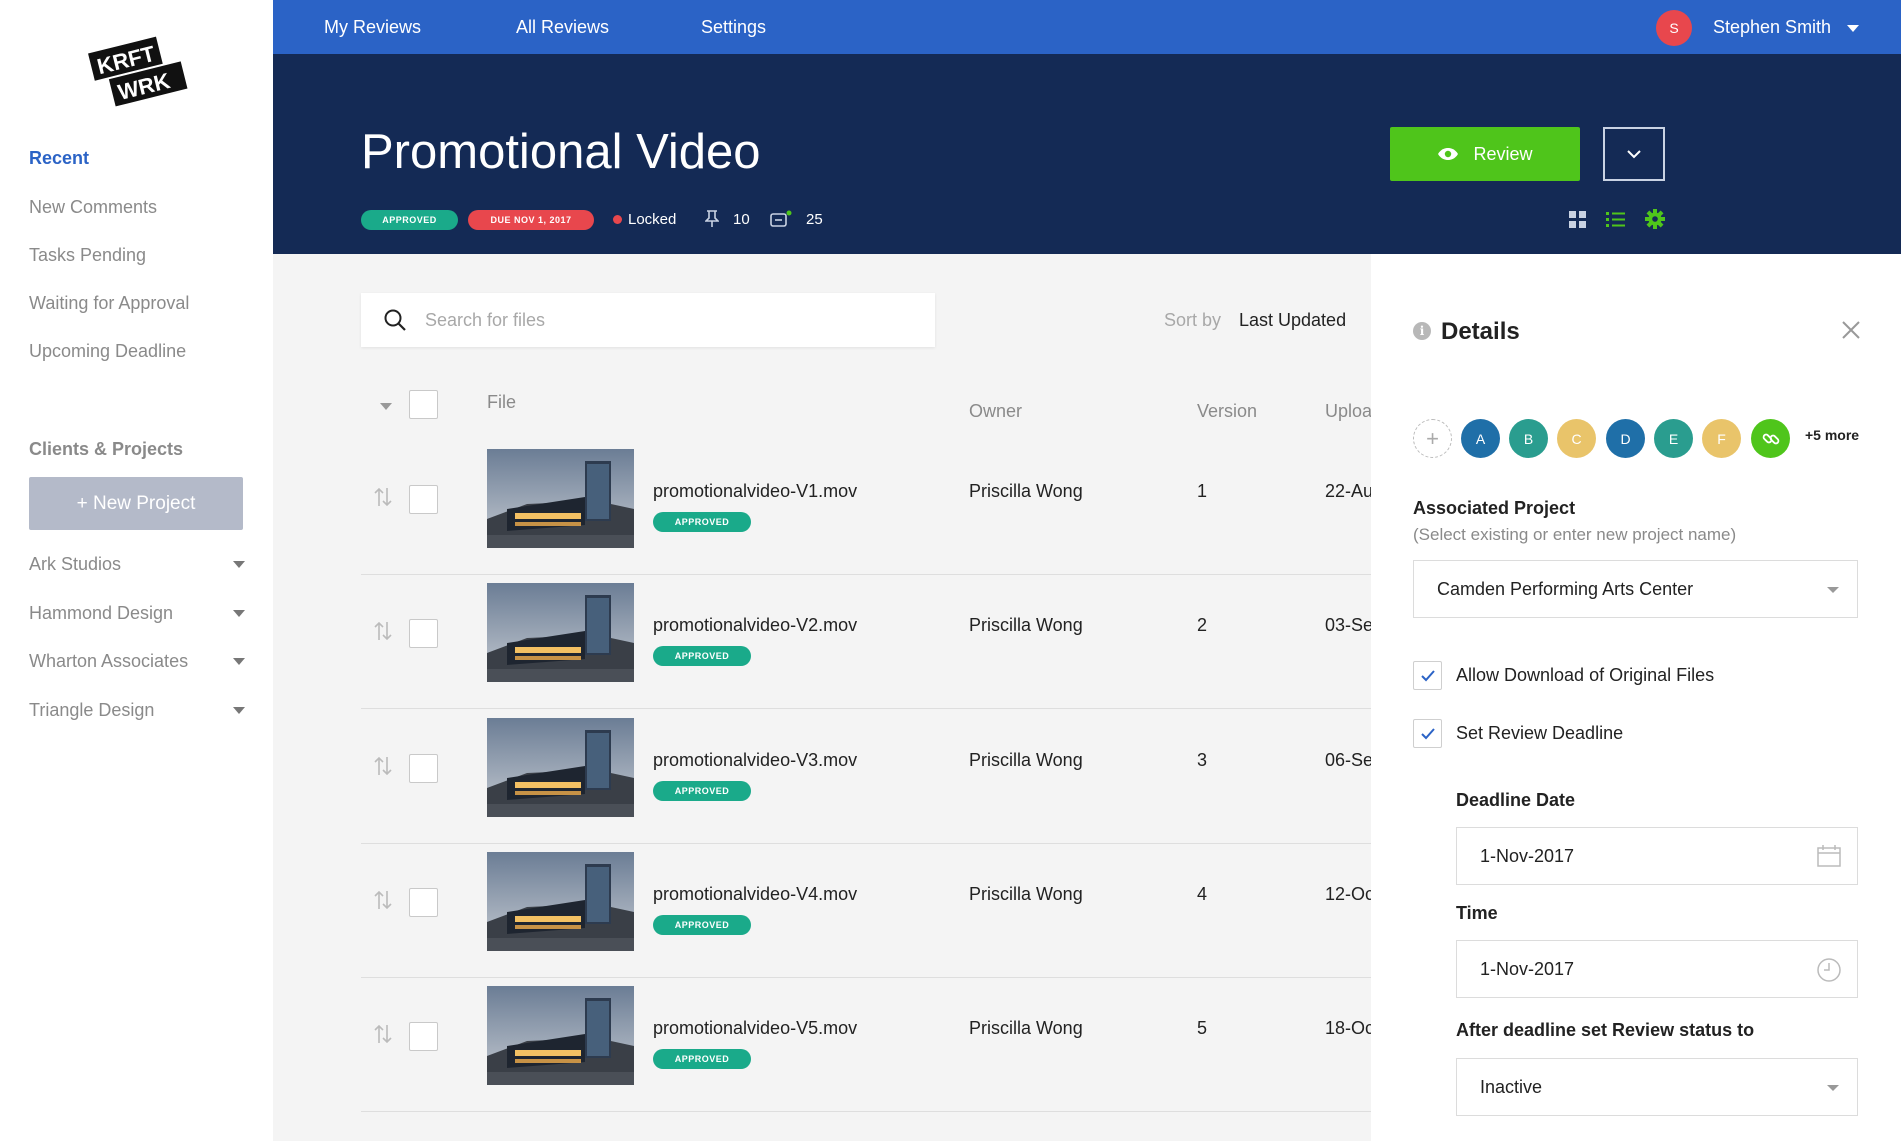 The image size is (1901, 1141). Describe the element at coordinates (1721, 438) in the screenshot. I see `collaborator-avatar: F` at that location.